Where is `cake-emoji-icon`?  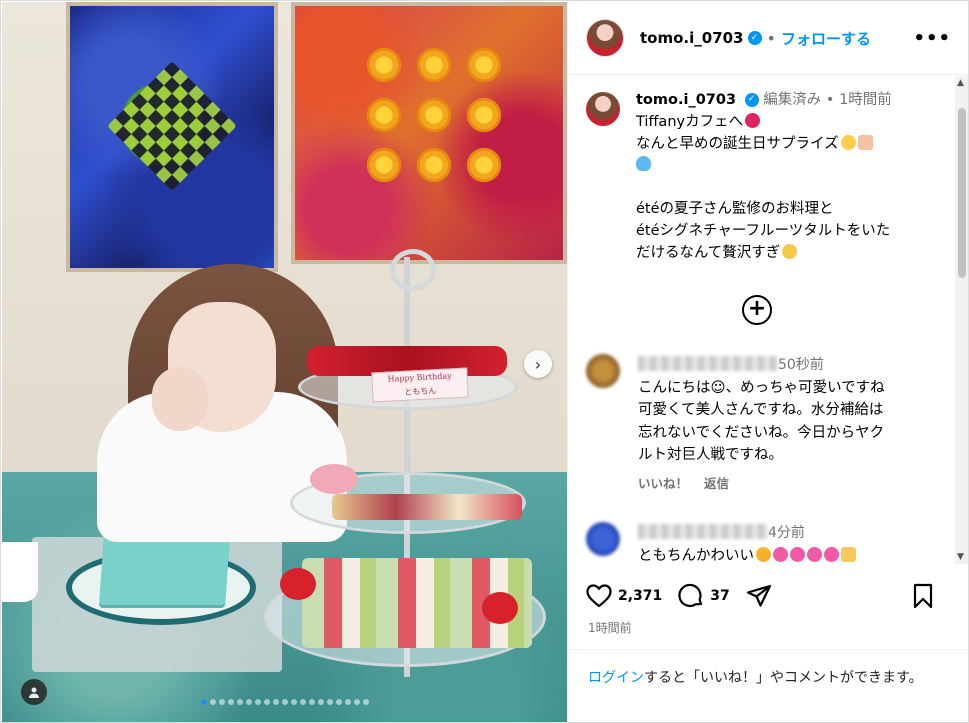
cake-emoji-icon is located at coordinates (865, 142).